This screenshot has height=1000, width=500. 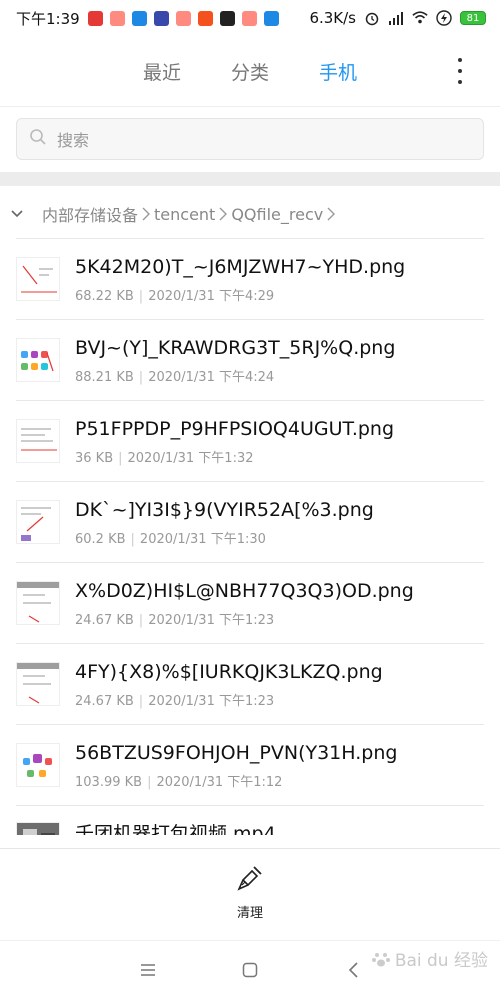 What do you see at coordinates (420, 18) in the screenshot?
I see `wifi-icon` at bounding box center [420, 18].